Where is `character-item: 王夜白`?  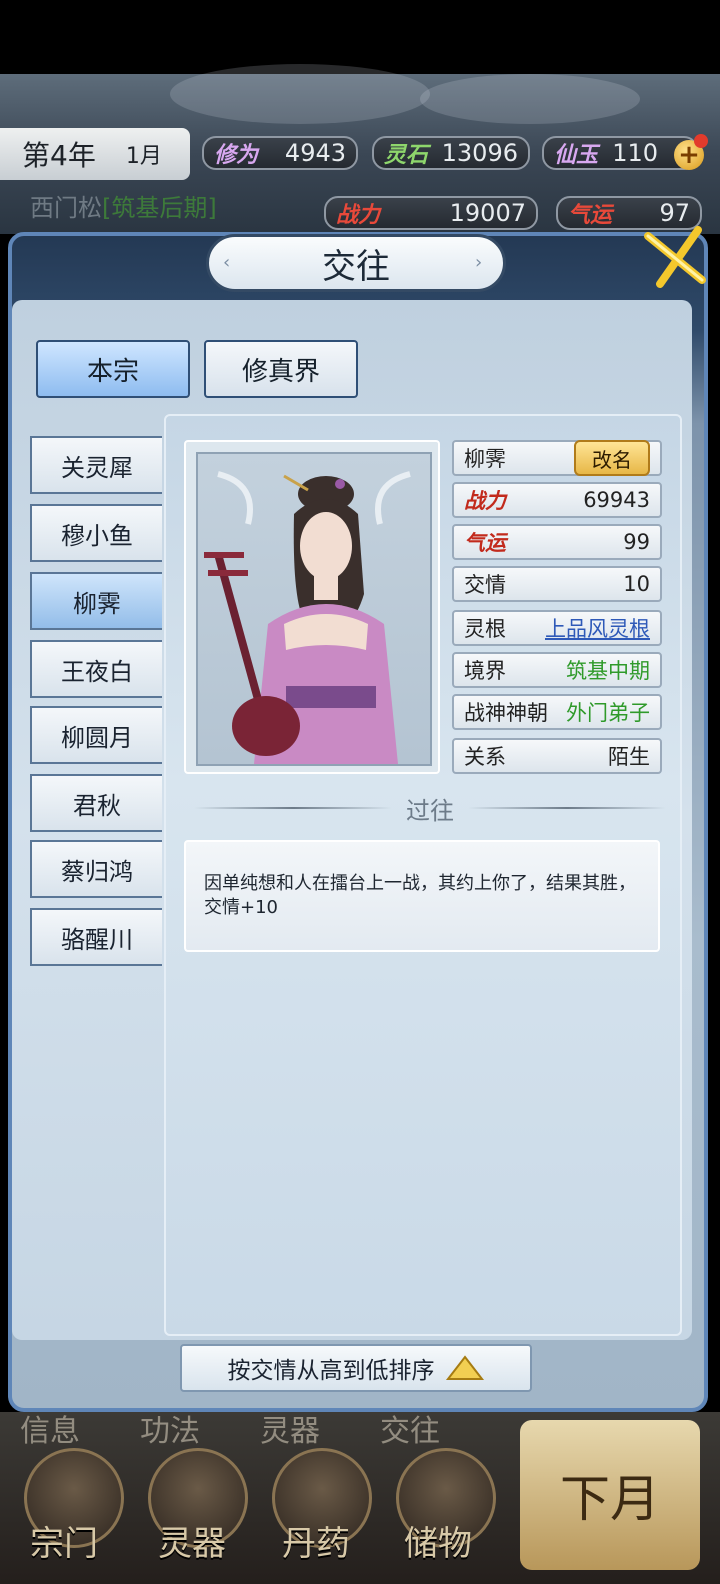
character-item: 王夜白 is located at coordinates (96, 669).